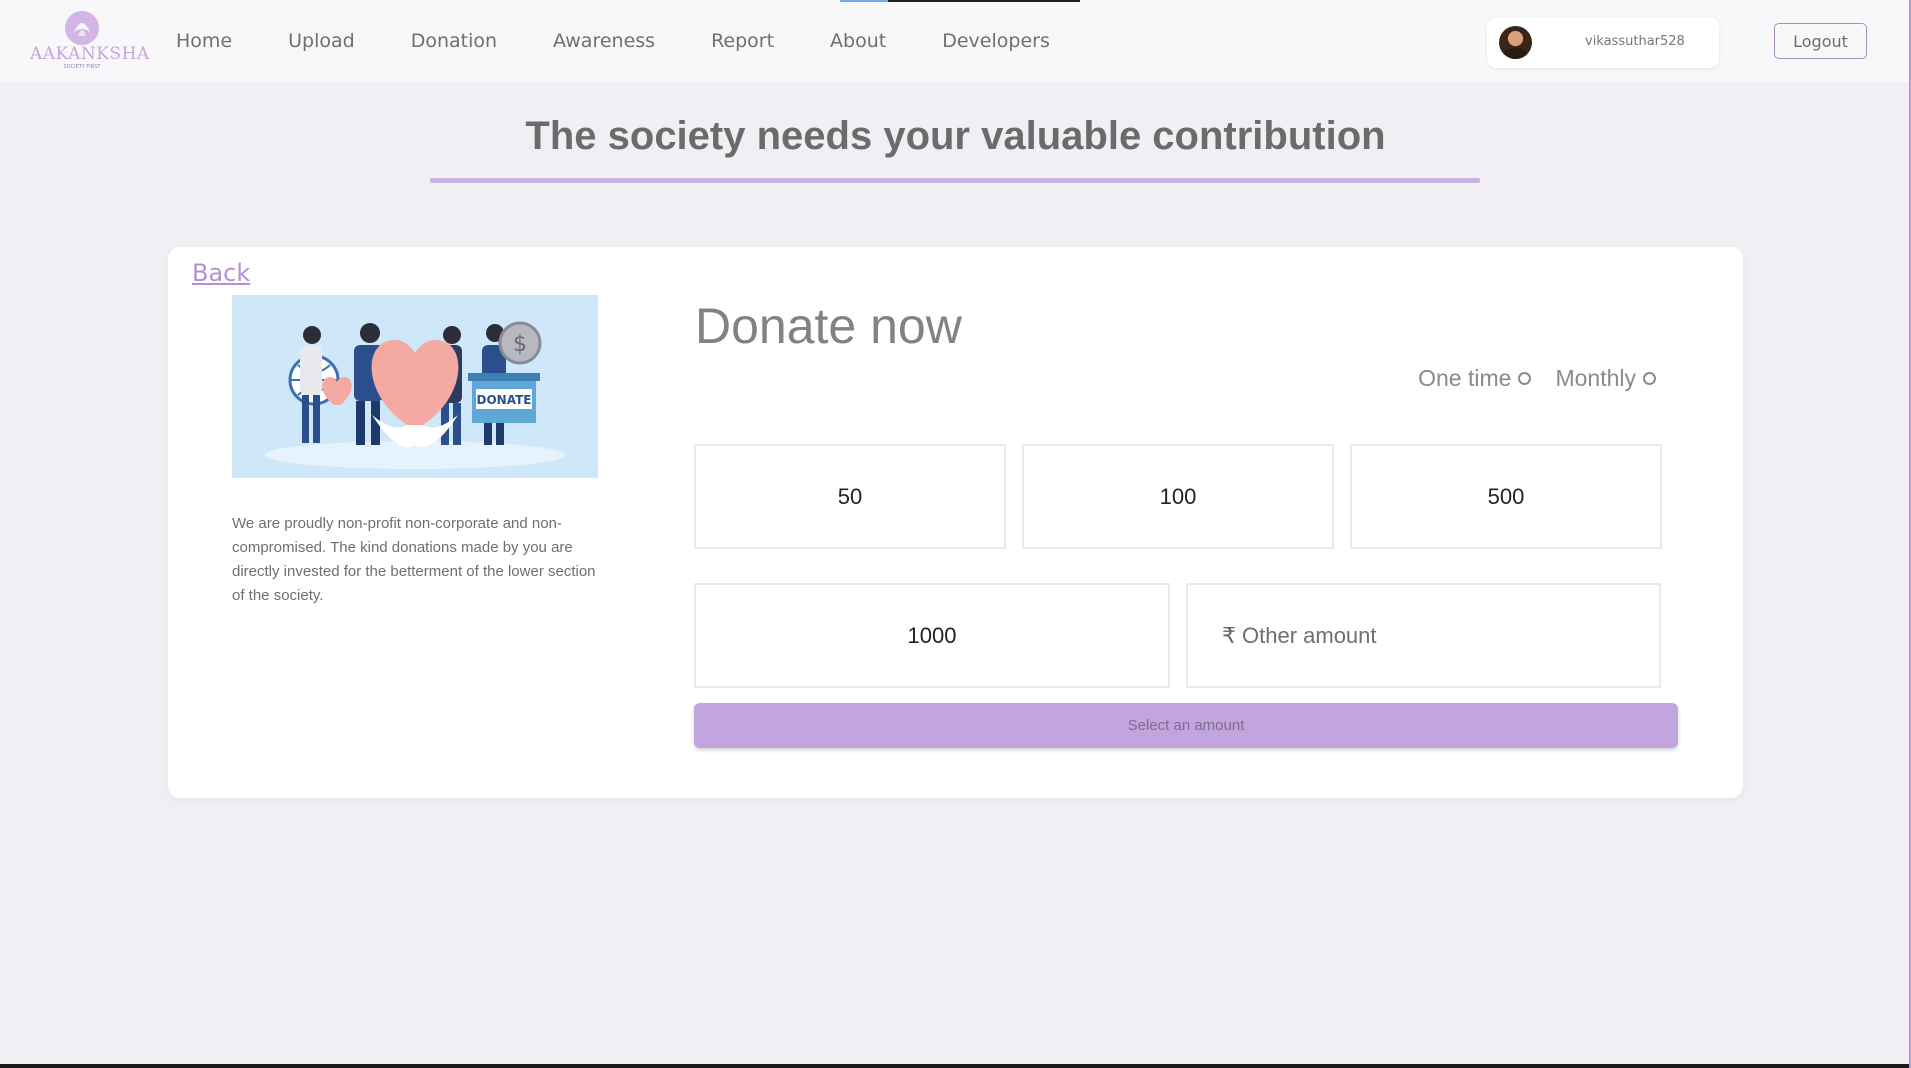  What do you see at coordinates (90, 54) in the screenshot?
I see `brand-name: AAKANKSHA` at bounding box center [90, 54].